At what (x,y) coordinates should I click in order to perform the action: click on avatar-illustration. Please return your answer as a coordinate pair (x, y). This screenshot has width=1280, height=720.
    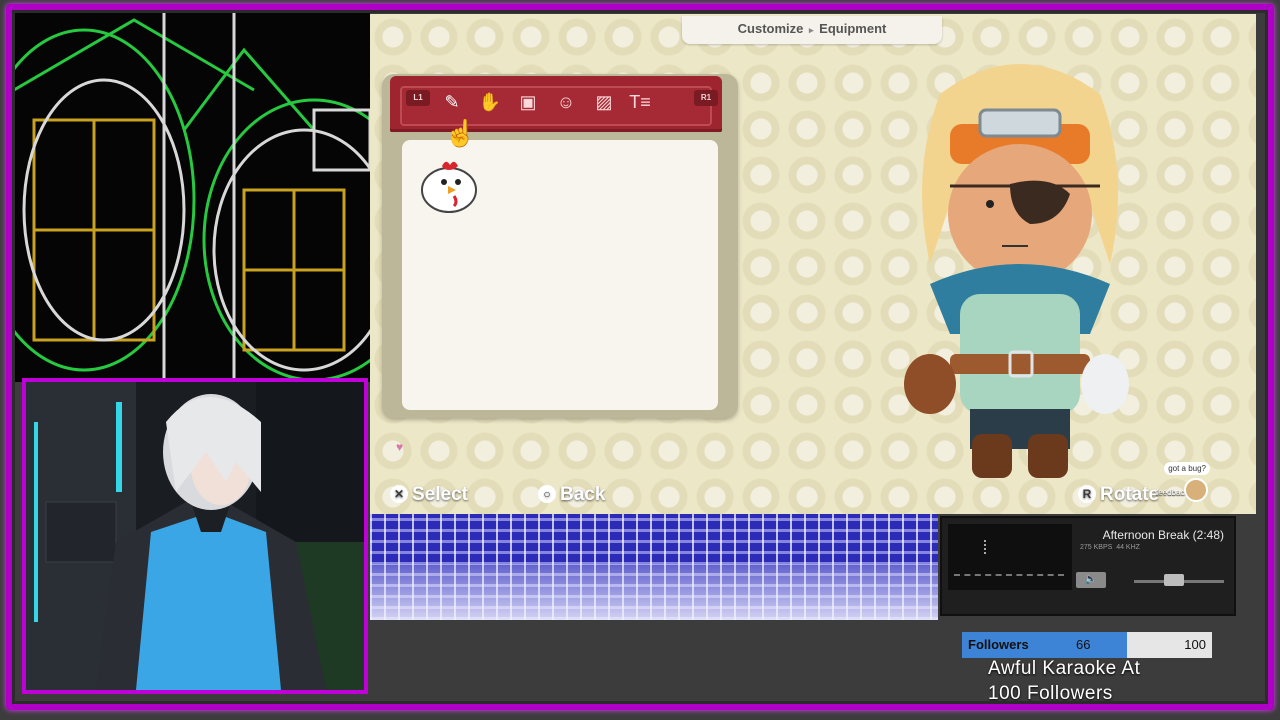
    Looking at the image, I should click on (195, 536).